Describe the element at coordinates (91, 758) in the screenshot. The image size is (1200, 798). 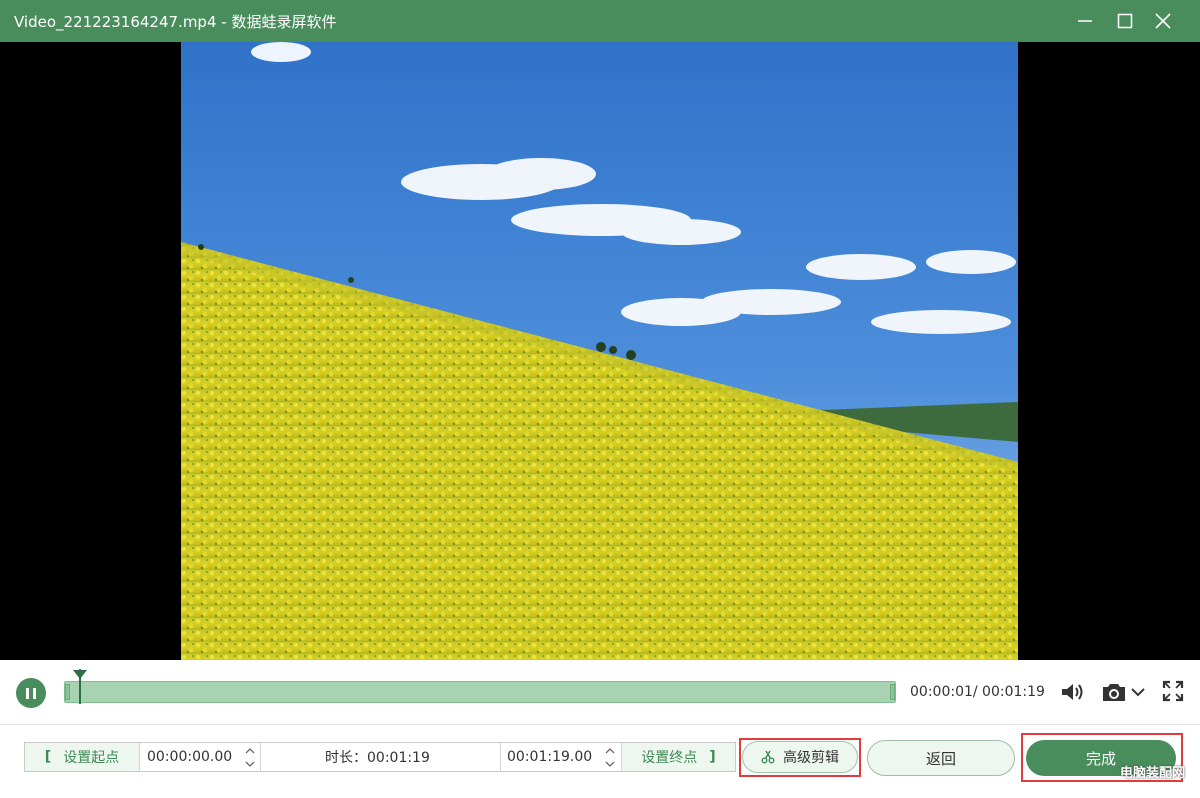
I see `set-start-label: 设置起点` at that location.